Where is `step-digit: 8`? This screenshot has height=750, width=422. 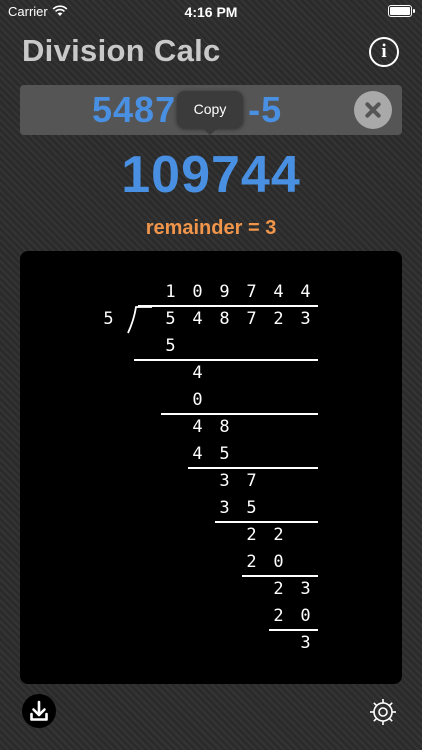 step-digit: 8 is located at coordinates (224, 427).